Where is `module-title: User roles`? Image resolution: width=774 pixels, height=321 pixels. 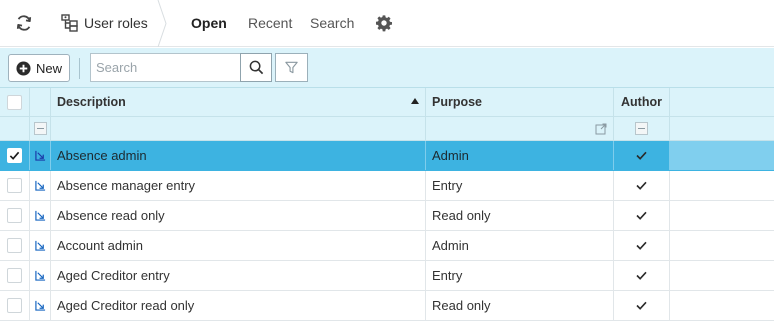 module-title: User roles is located at coordinates (104, 23).